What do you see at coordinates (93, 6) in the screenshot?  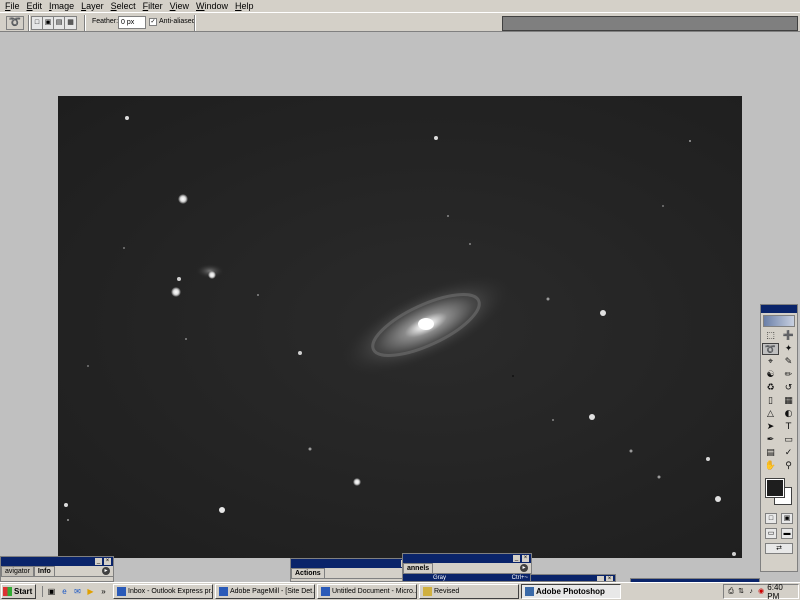 I see `menu-layer: Layer` at bounding box center [93, 6].